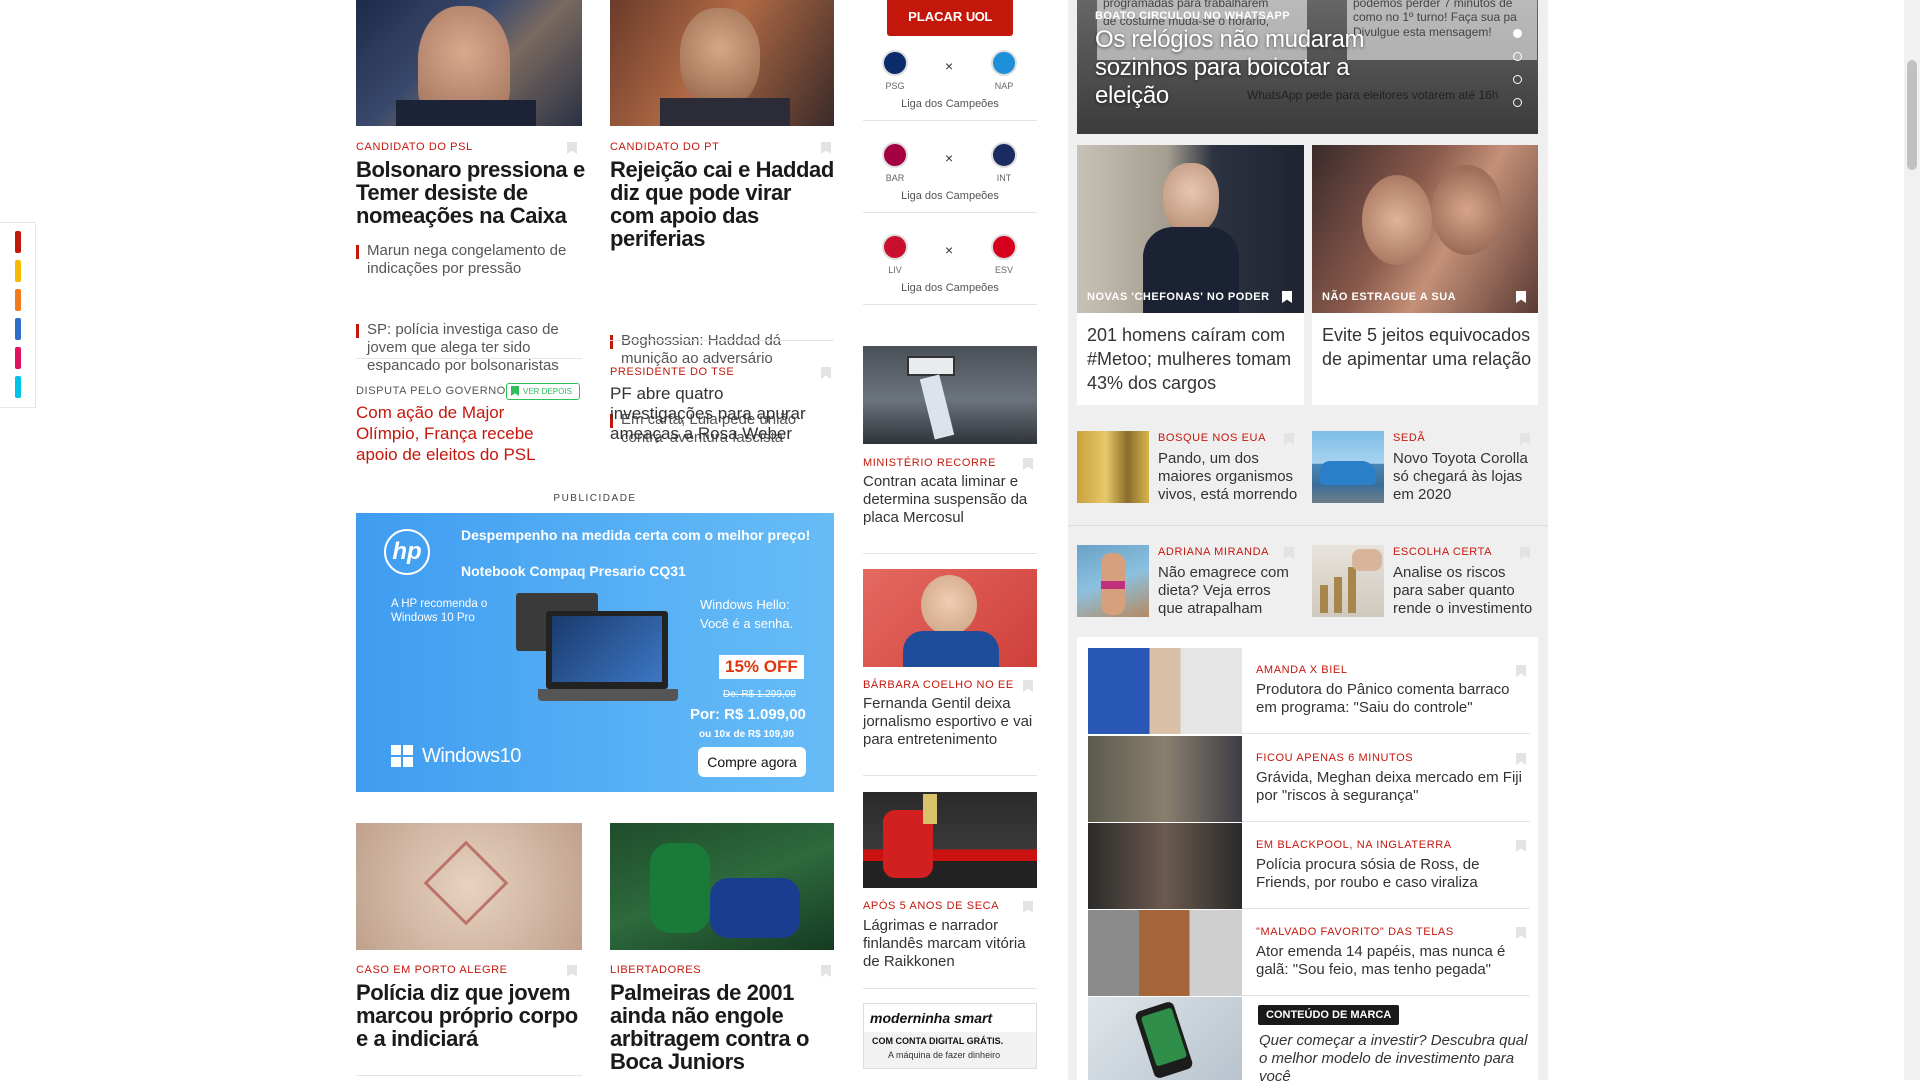  Describe the element at coordinates (1355, 932) in the screenshot. I see `story-tag: "MALVADO FAVORITO" DAS TELAS` at that location.